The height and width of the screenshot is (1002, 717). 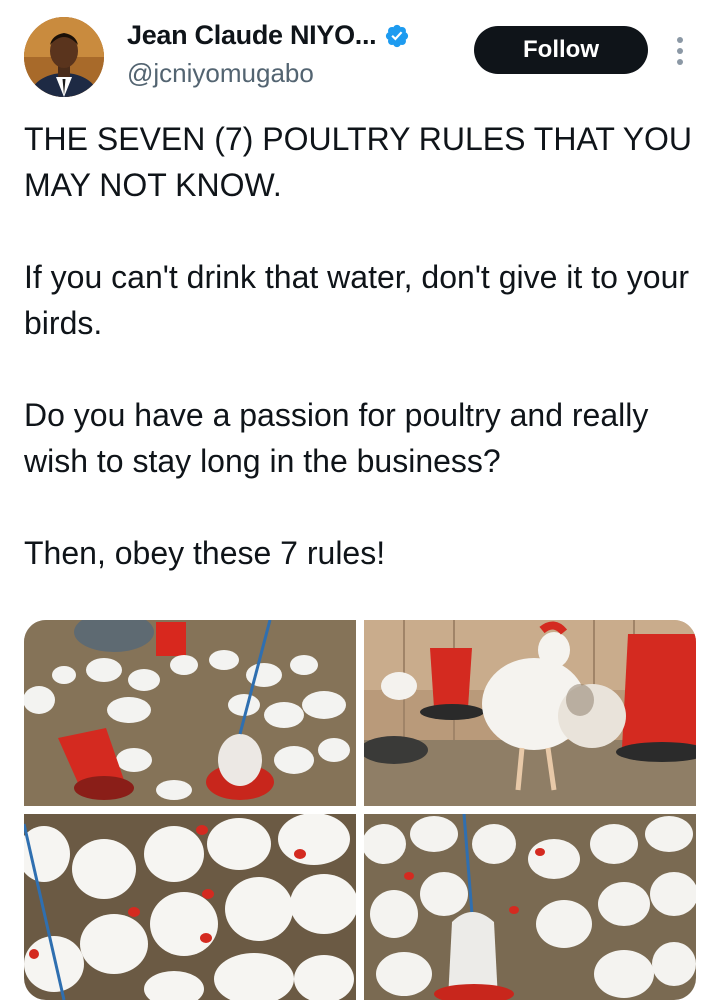 I want to click on more-vertical-icon, so click(x=680, y=51).